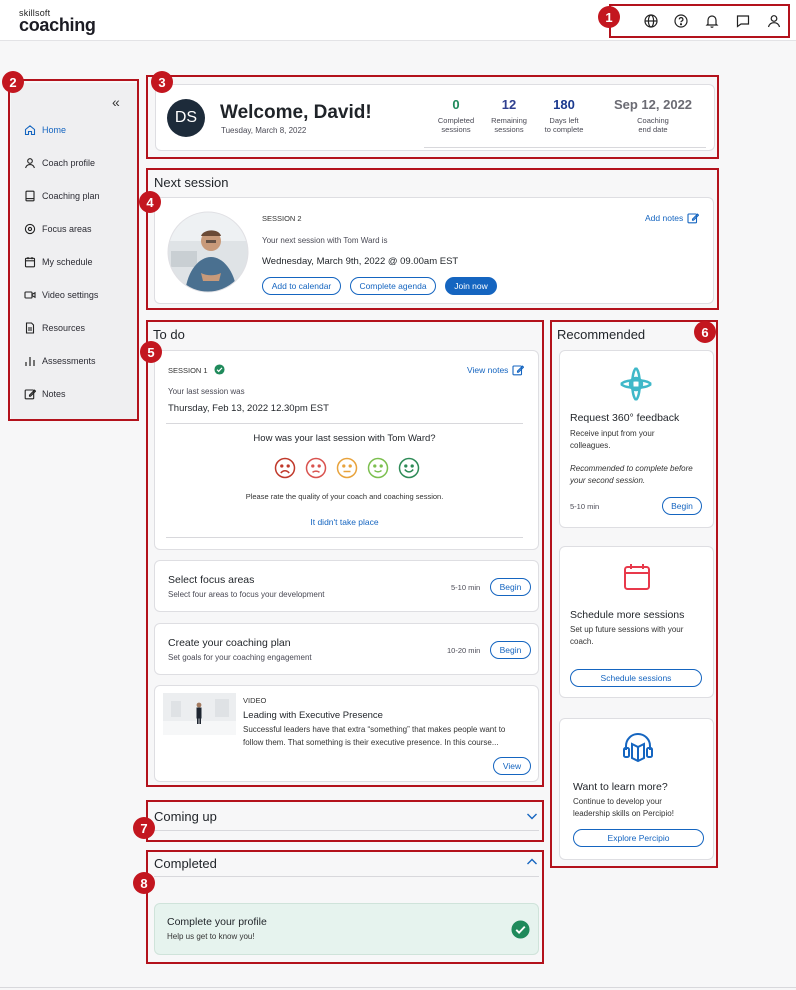 Image resolution: width=796 pixels, height=990 pixels. What do you see at coordinates (609, 17) in the screenshot?
I see `annotation-badge: 1` at bounding box center [609, 17].